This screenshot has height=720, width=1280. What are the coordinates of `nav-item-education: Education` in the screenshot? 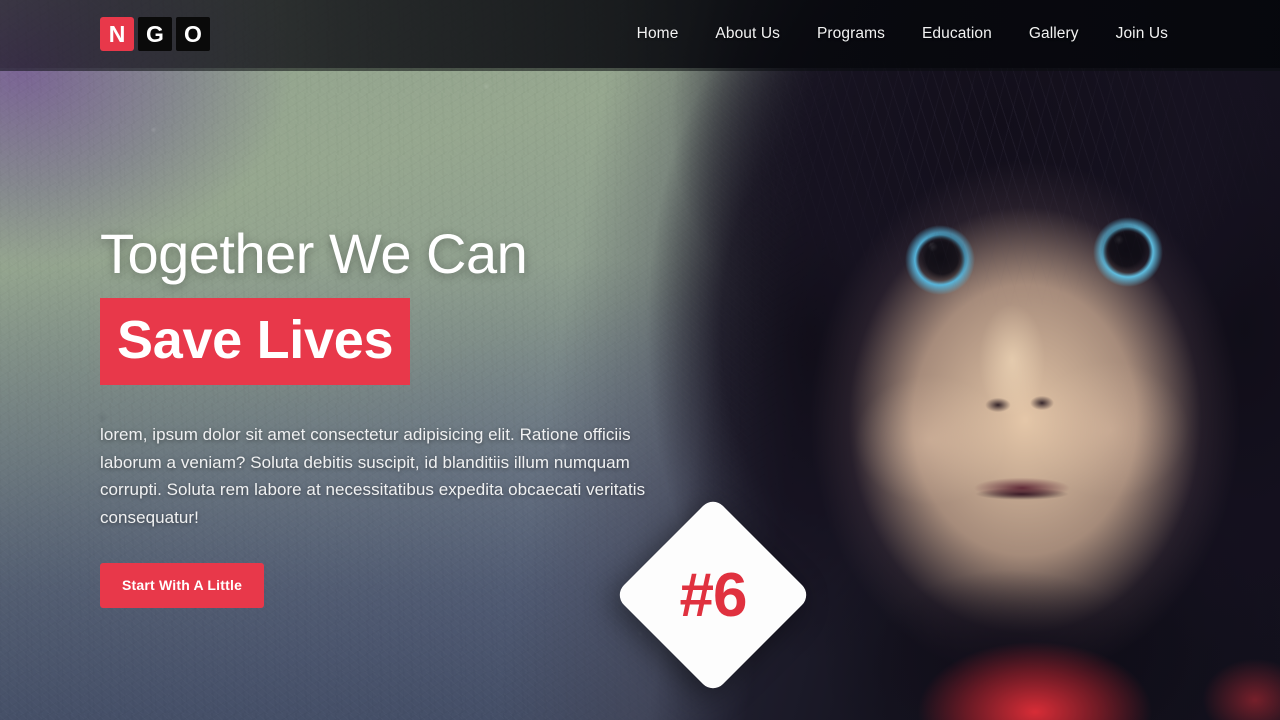 It's located at (957, 34).